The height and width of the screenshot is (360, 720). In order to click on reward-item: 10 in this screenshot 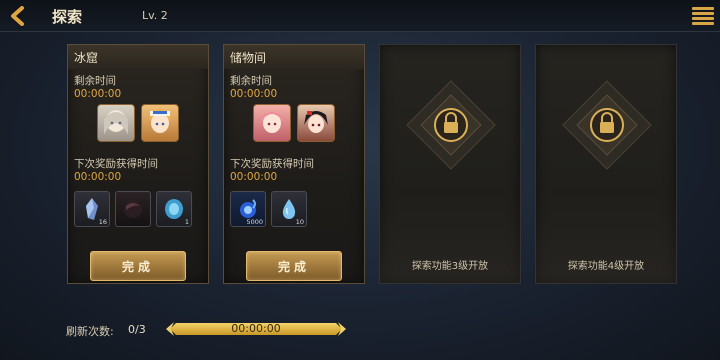, I will do `click(289, 209)`.